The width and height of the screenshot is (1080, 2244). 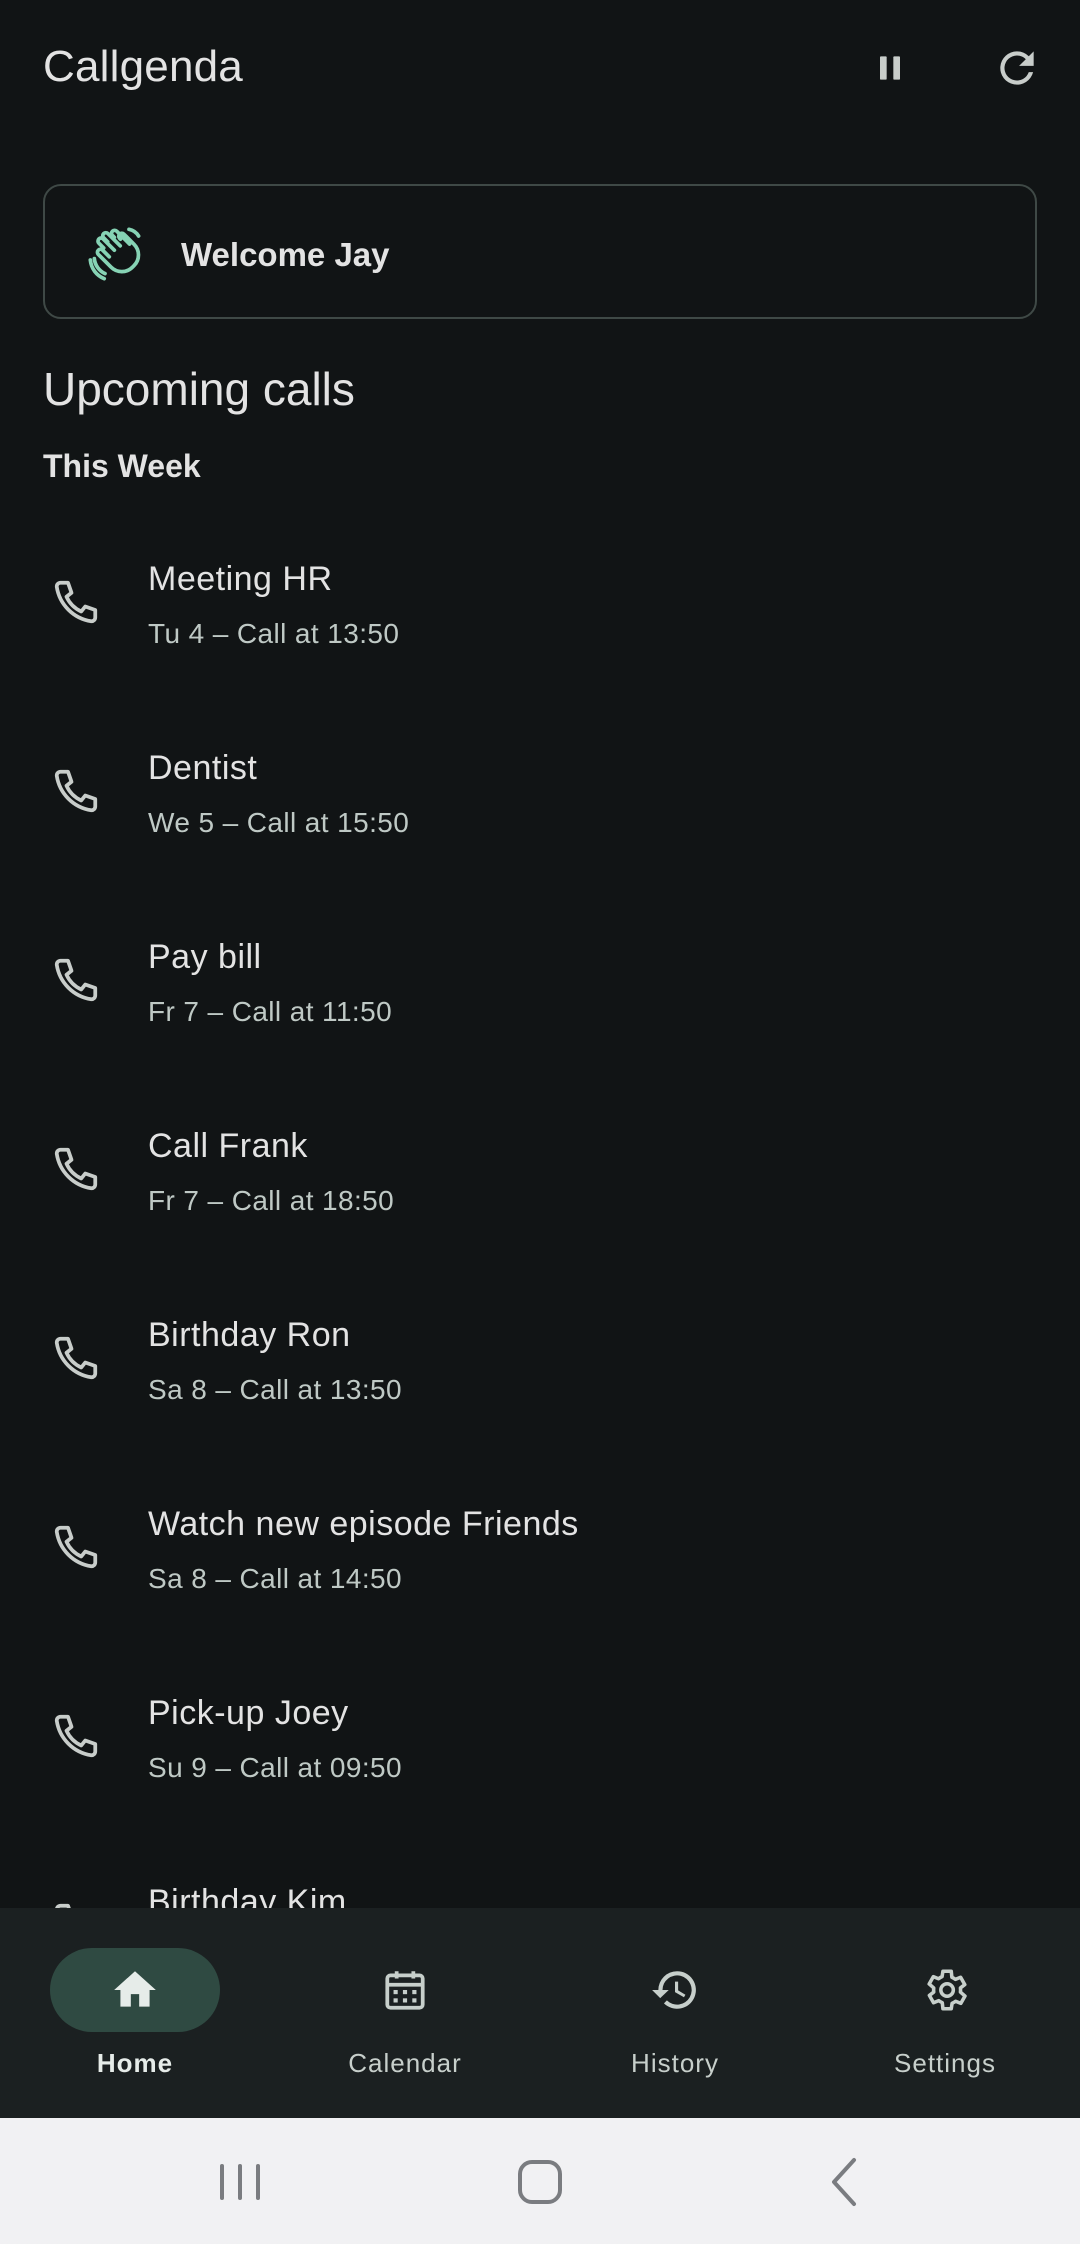 I want to click on upcoming-calls-heading: Upcoming calls, so click(x=199, y=389).